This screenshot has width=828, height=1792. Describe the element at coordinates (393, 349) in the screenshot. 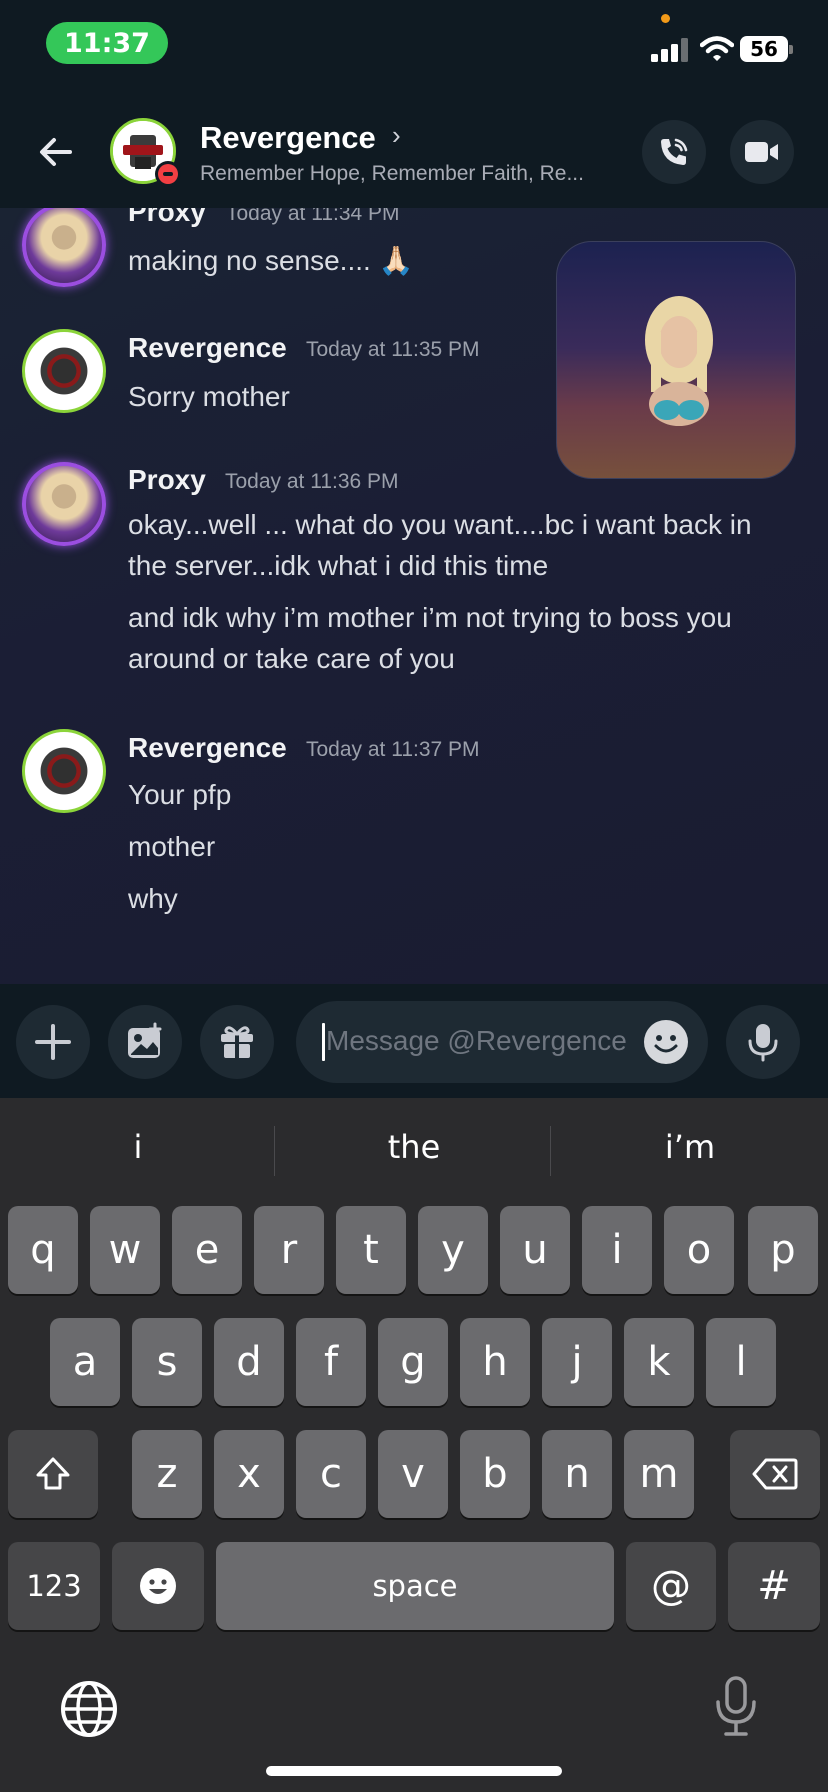

I see `message-timestamp: Today at 11:35 PM` at that location.